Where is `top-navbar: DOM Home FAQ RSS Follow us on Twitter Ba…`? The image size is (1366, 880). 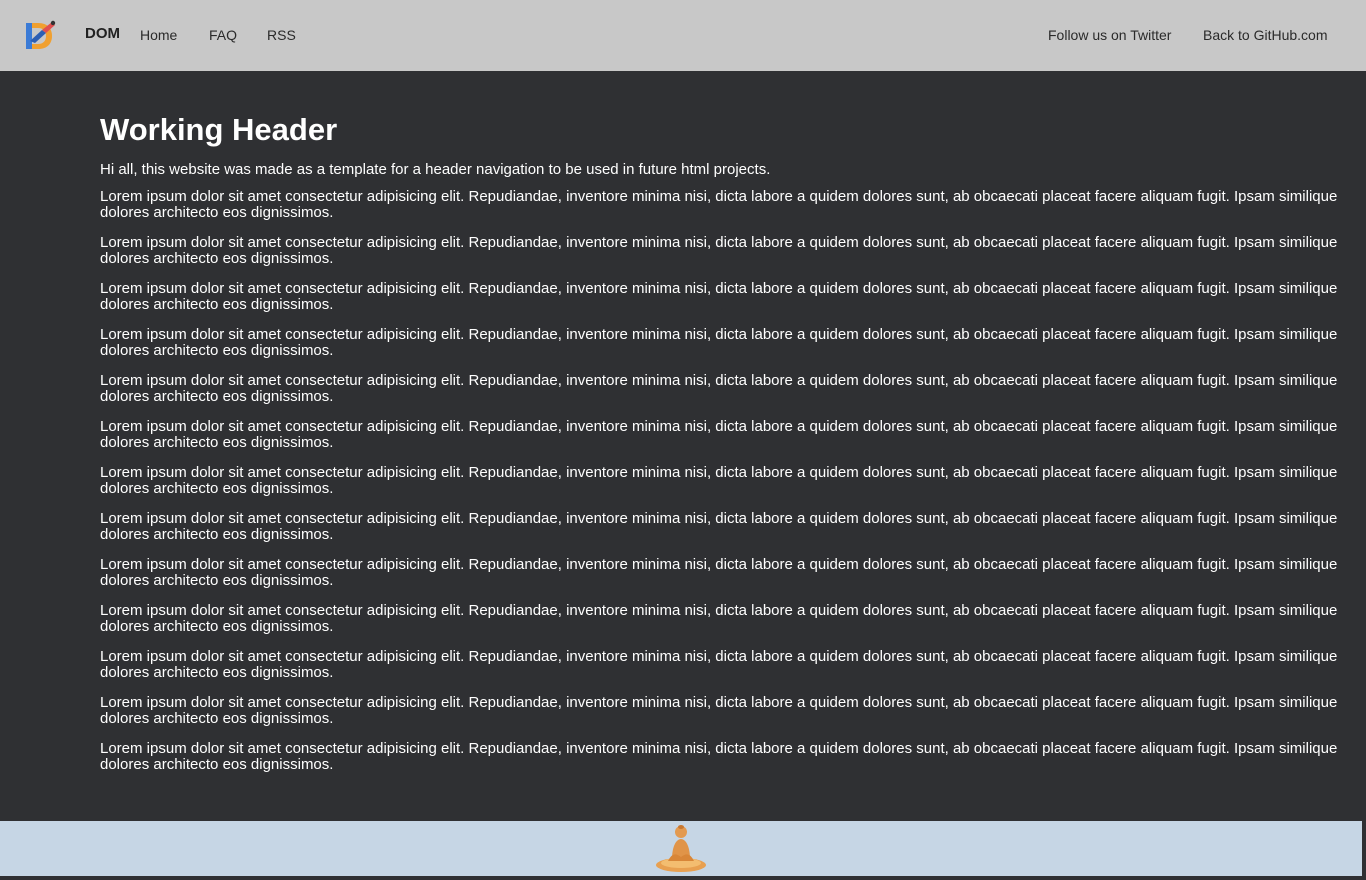
top-navbar: DOM Home FAQ RSS Follow us on Twitter Ba… is located at coordinates (683, 35).